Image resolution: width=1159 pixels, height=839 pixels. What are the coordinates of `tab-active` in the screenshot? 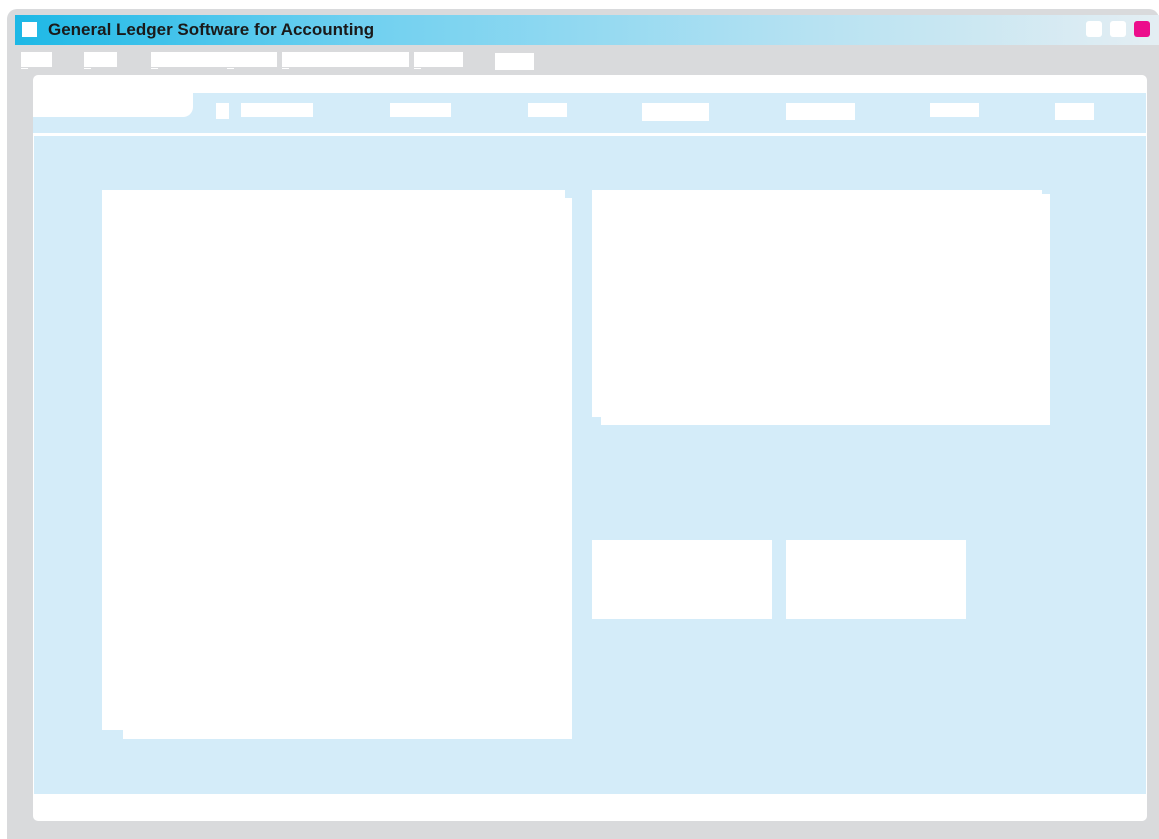 It's located at (113, 105).